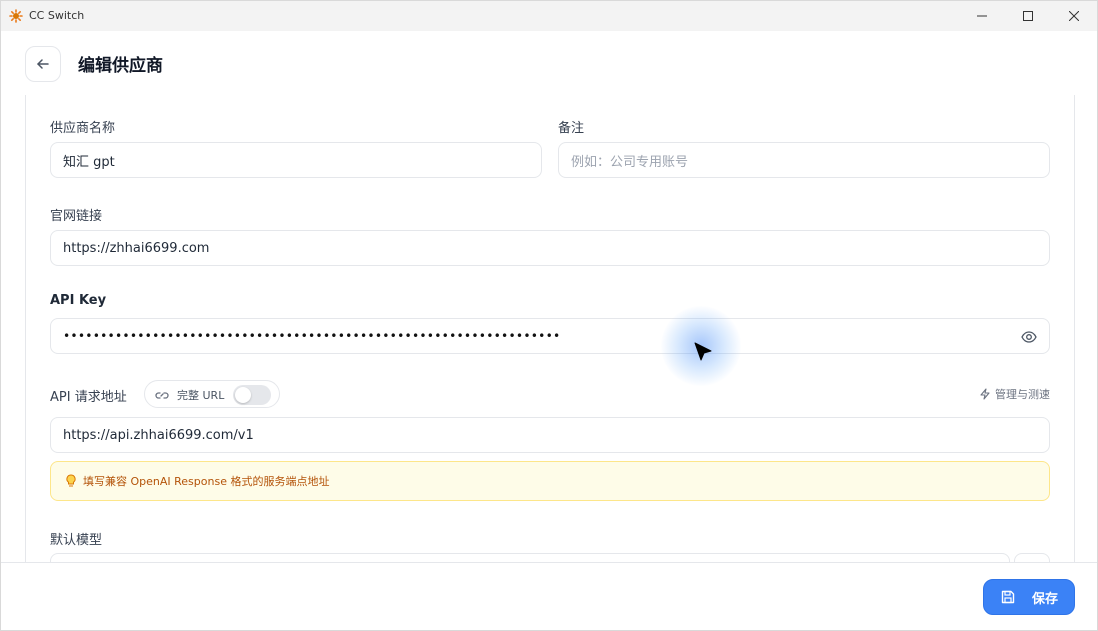  I want to click on arrow-left-icon, so click(43, 64).